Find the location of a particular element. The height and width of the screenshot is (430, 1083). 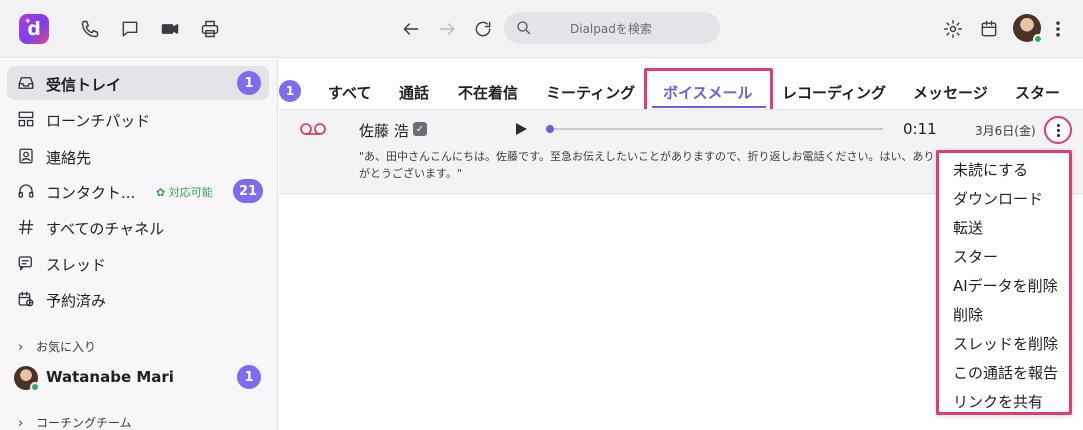

more-vertical-icon is located at coordinates (1058, 29).